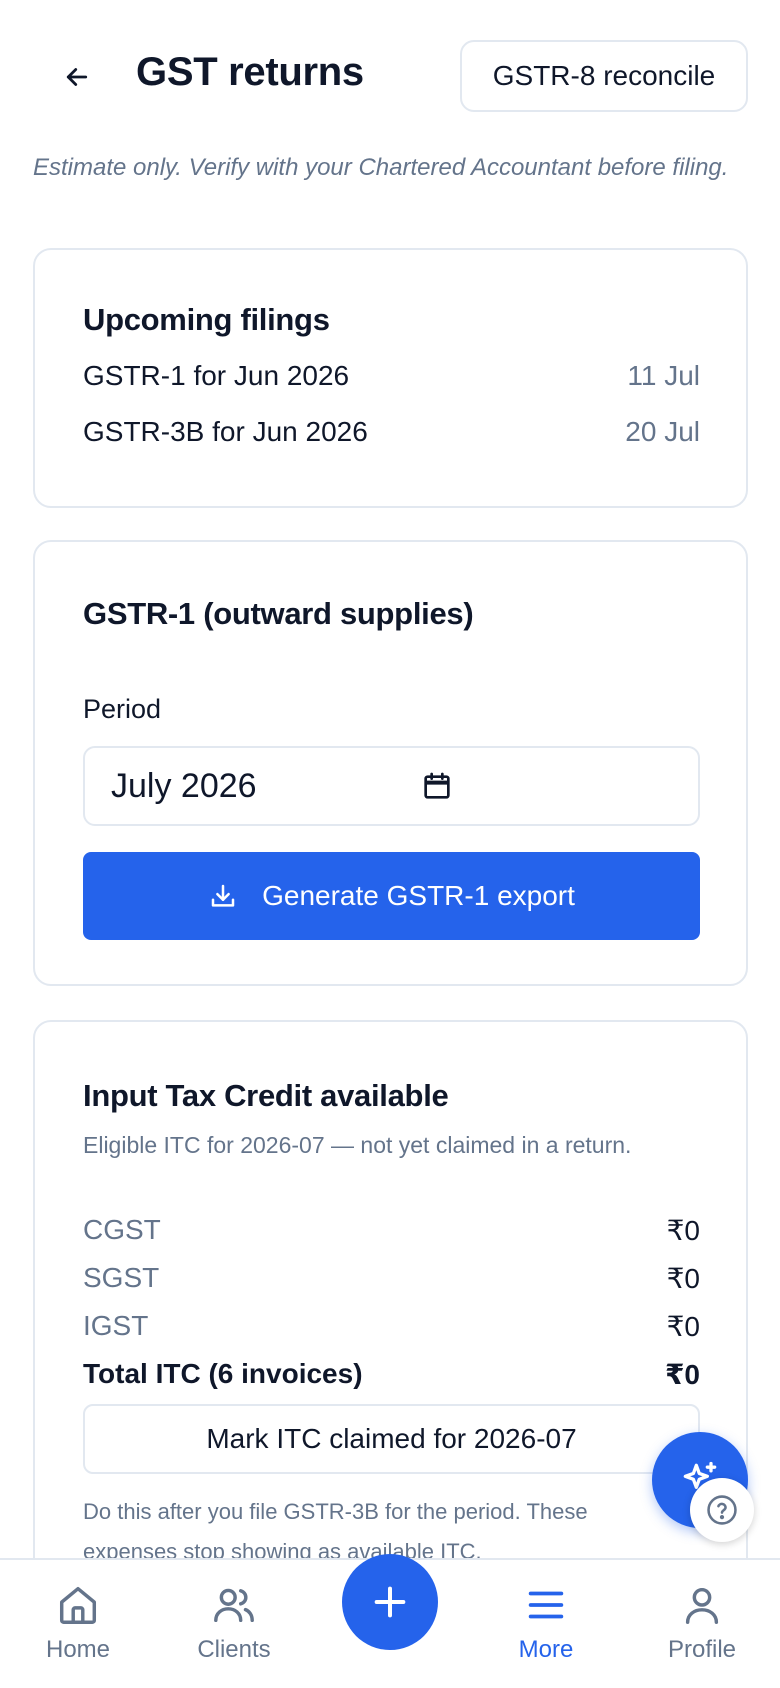  Describe the element at coordinates (391, 786) in the screenshot. I see `period-month-input: July 2026` at that location.